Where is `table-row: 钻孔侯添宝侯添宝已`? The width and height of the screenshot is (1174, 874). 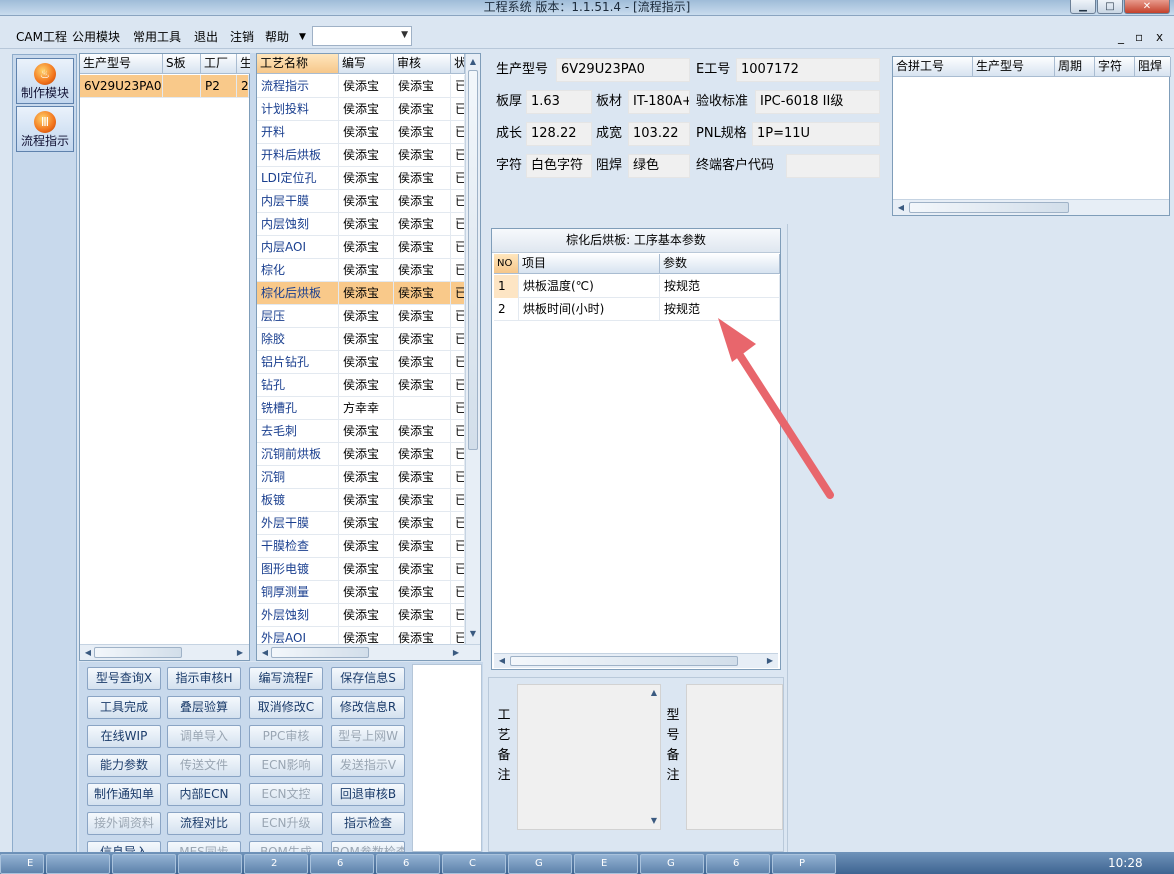
table-row: 钻孔侯添宝侯添宝已 is located at coordinates (361, 385).